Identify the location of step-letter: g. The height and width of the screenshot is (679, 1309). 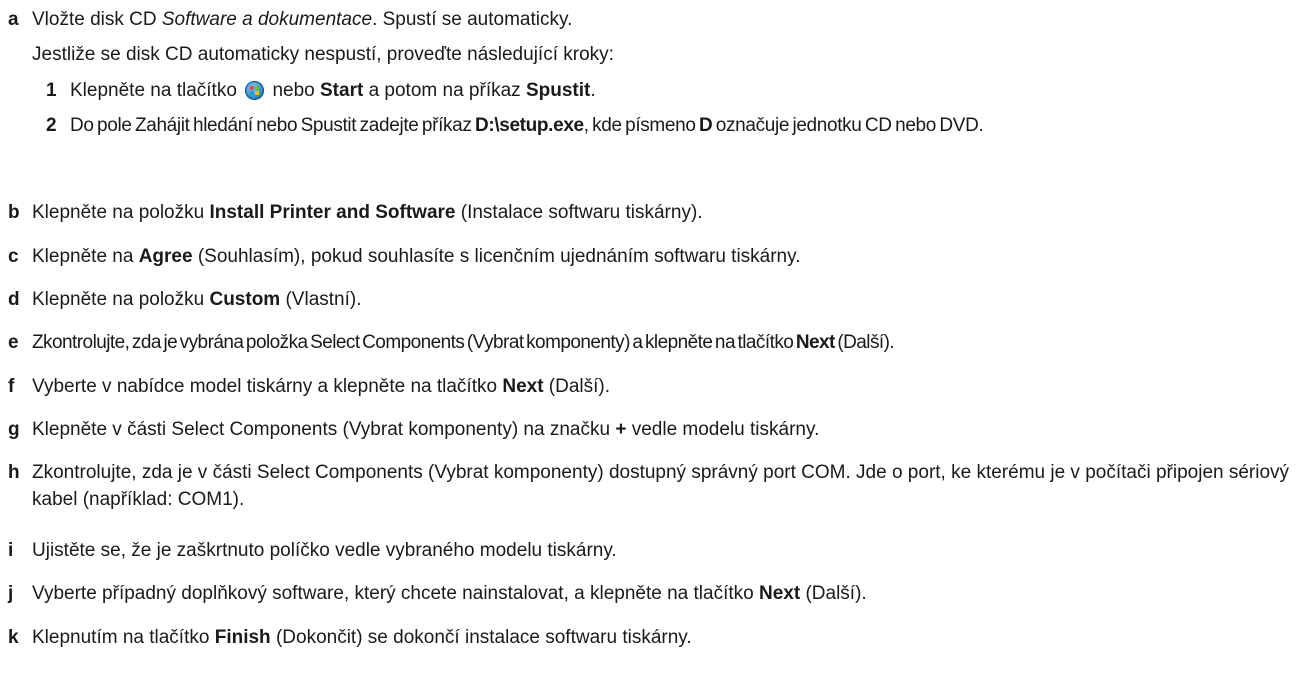
(14, 429).